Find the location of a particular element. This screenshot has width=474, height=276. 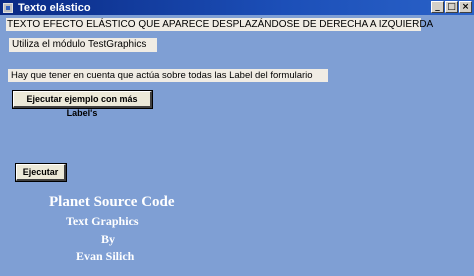

credit-text-graphics: Text Graphics is located at coordinates (102, 221).